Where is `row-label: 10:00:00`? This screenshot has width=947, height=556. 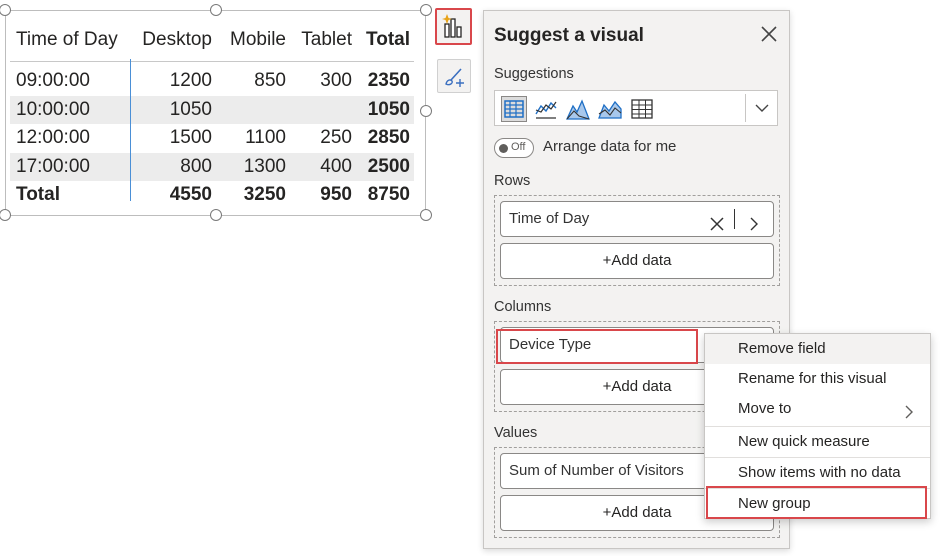 row-label: 10:00:00 is located at coordinates (53, 109).